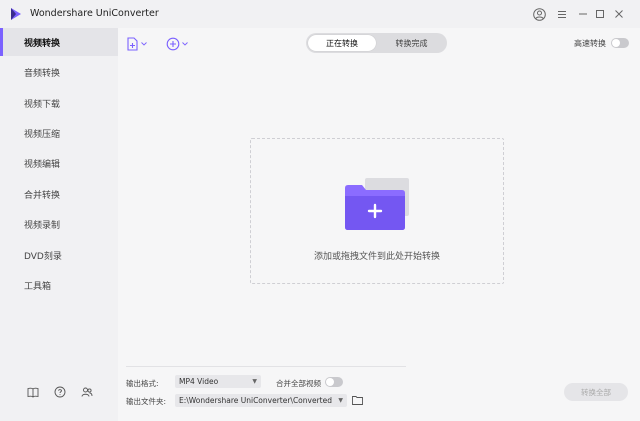  I want to click on sidebar-item-audio-convert: 音频转换, so click(59, 72).